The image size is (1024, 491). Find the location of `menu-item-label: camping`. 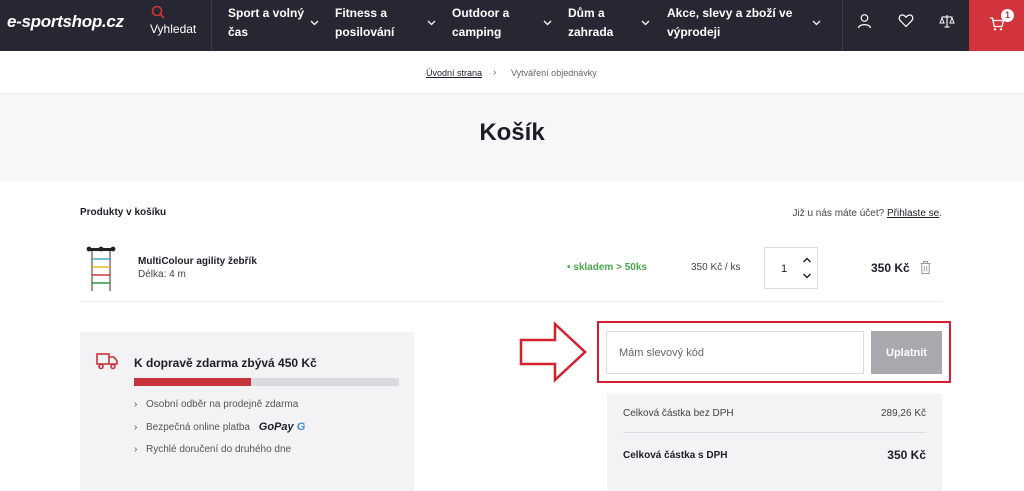

menu-item-label: camping is located at coordinates (477, 32).